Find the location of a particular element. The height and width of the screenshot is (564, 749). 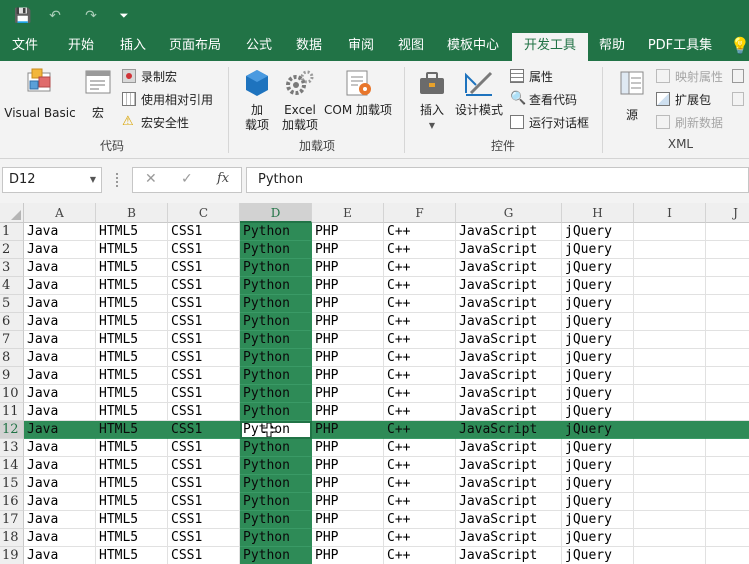

tab-view: 视图 is located at coordinates (411, 46).